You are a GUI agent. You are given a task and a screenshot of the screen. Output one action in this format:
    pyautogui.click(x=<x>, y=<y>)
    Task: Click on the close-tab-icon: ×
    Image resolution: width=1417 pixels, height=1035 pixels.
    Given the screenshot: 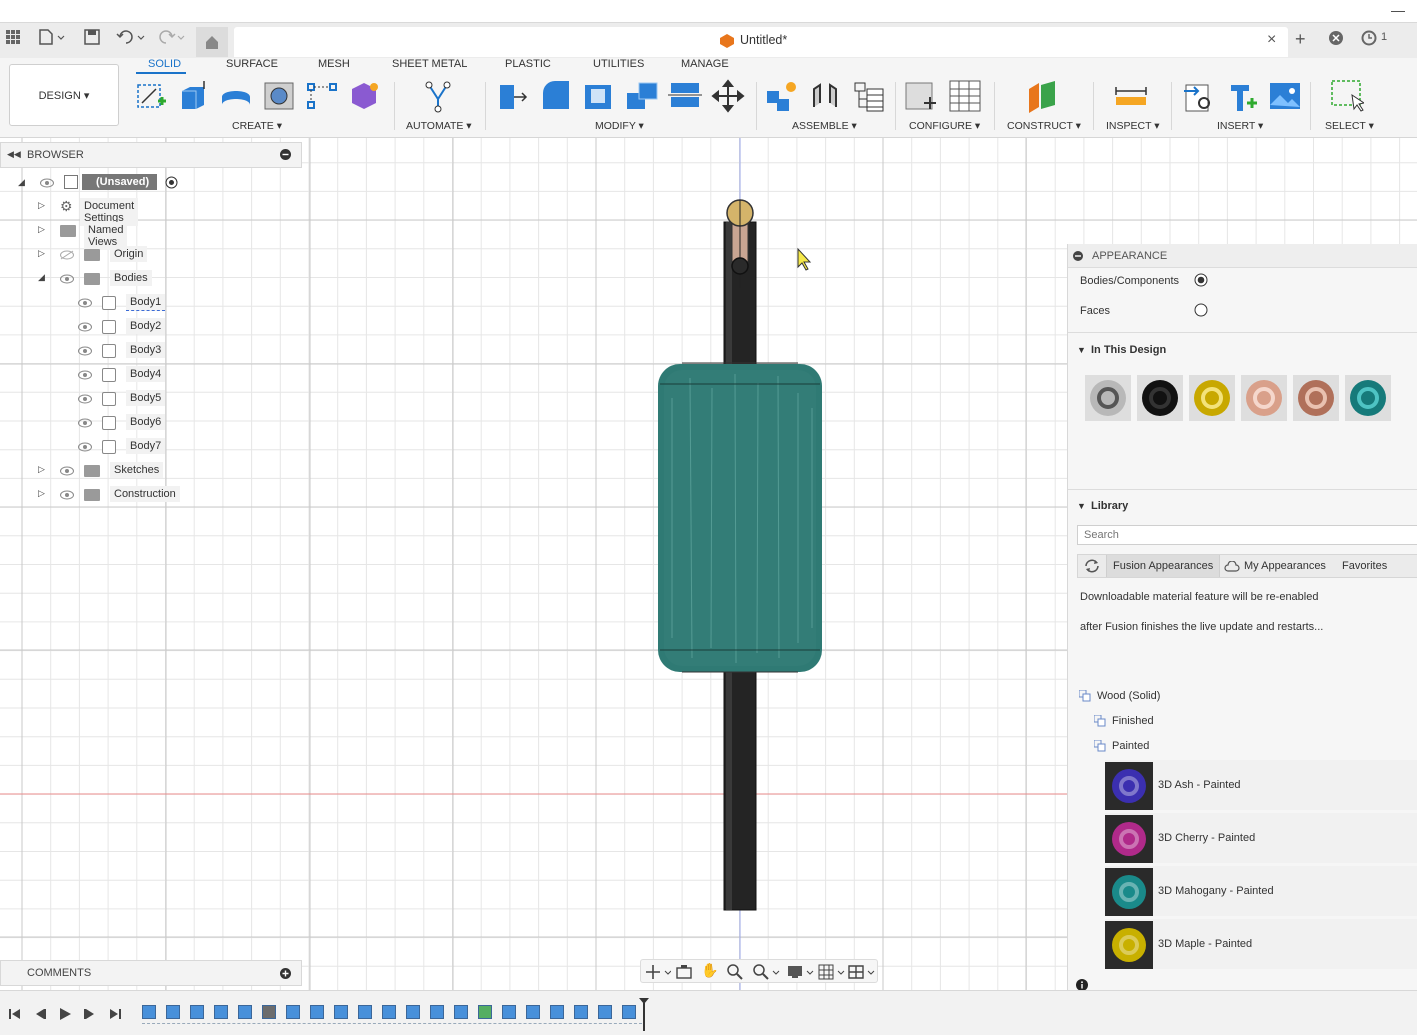 What is the action you would take?
    pyautogui.click(x=1271, y=40)
    